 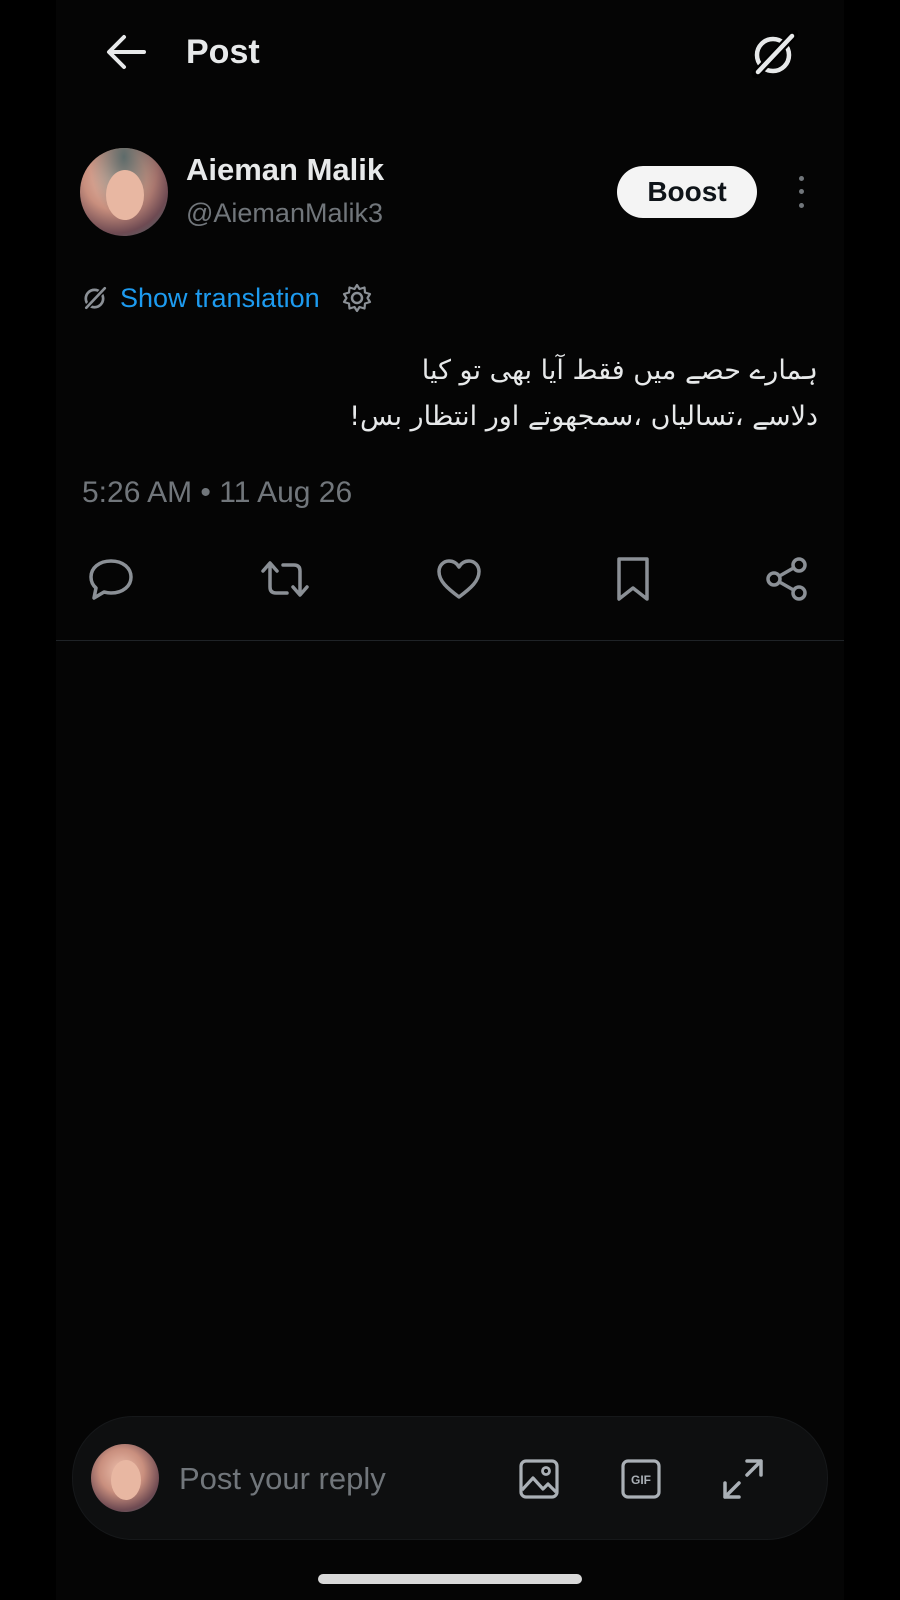 What do you see at coordinates (217, 492) in the screenshot?
I see `post-timestamp: 5:26 AM • 11 Aug 26` at bounding box center [217, 492].